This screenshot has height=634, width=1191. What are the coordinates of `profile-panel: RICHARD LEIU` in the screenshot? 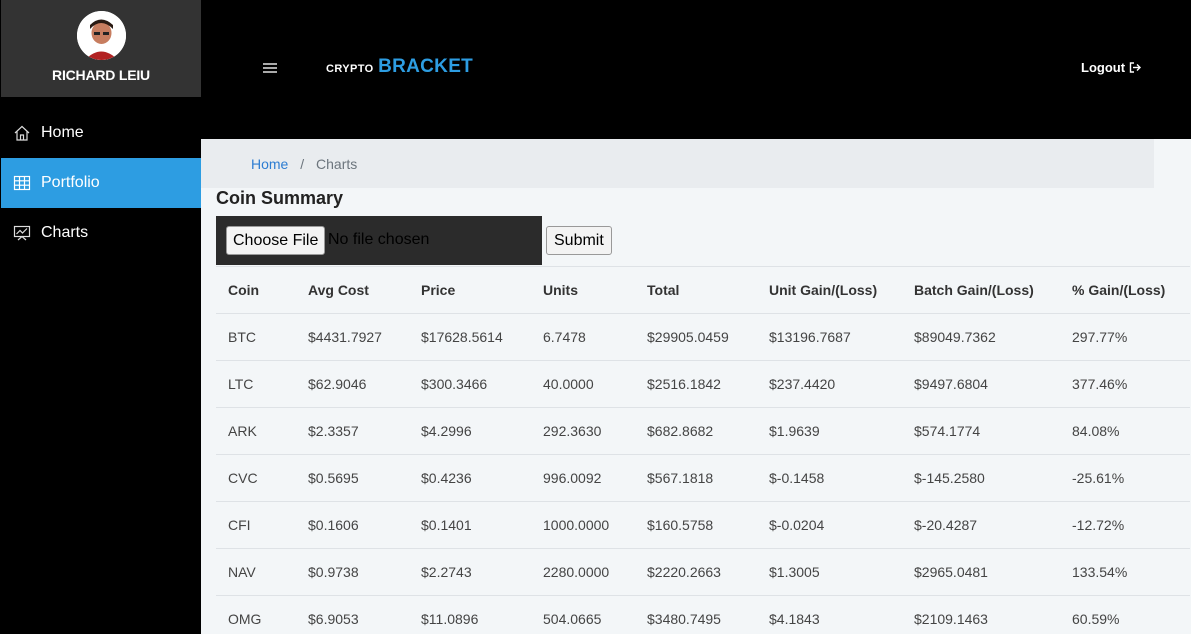 It's located at (101, 48).